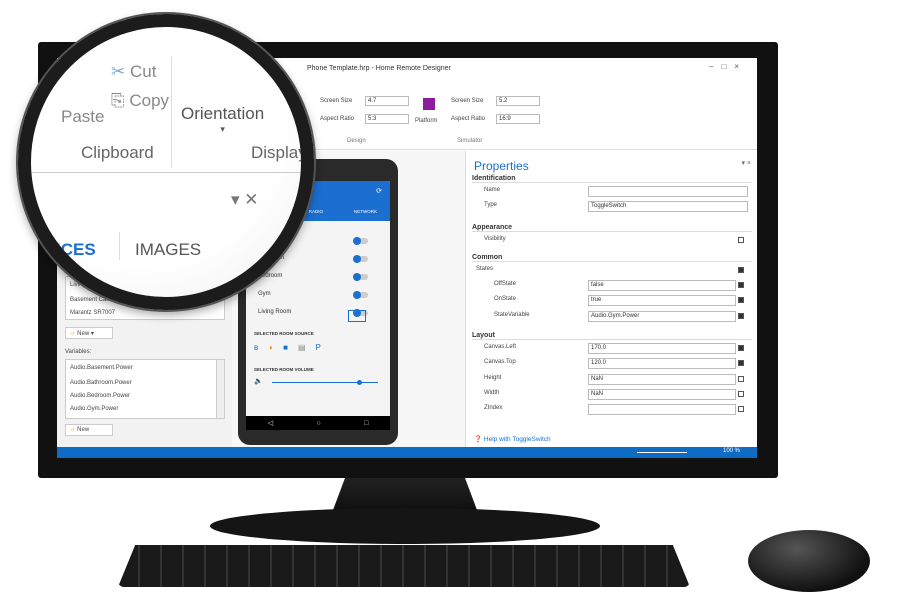  I want to click on help-link: ❓ Help with ToggleSwitch, so click(512, 439).